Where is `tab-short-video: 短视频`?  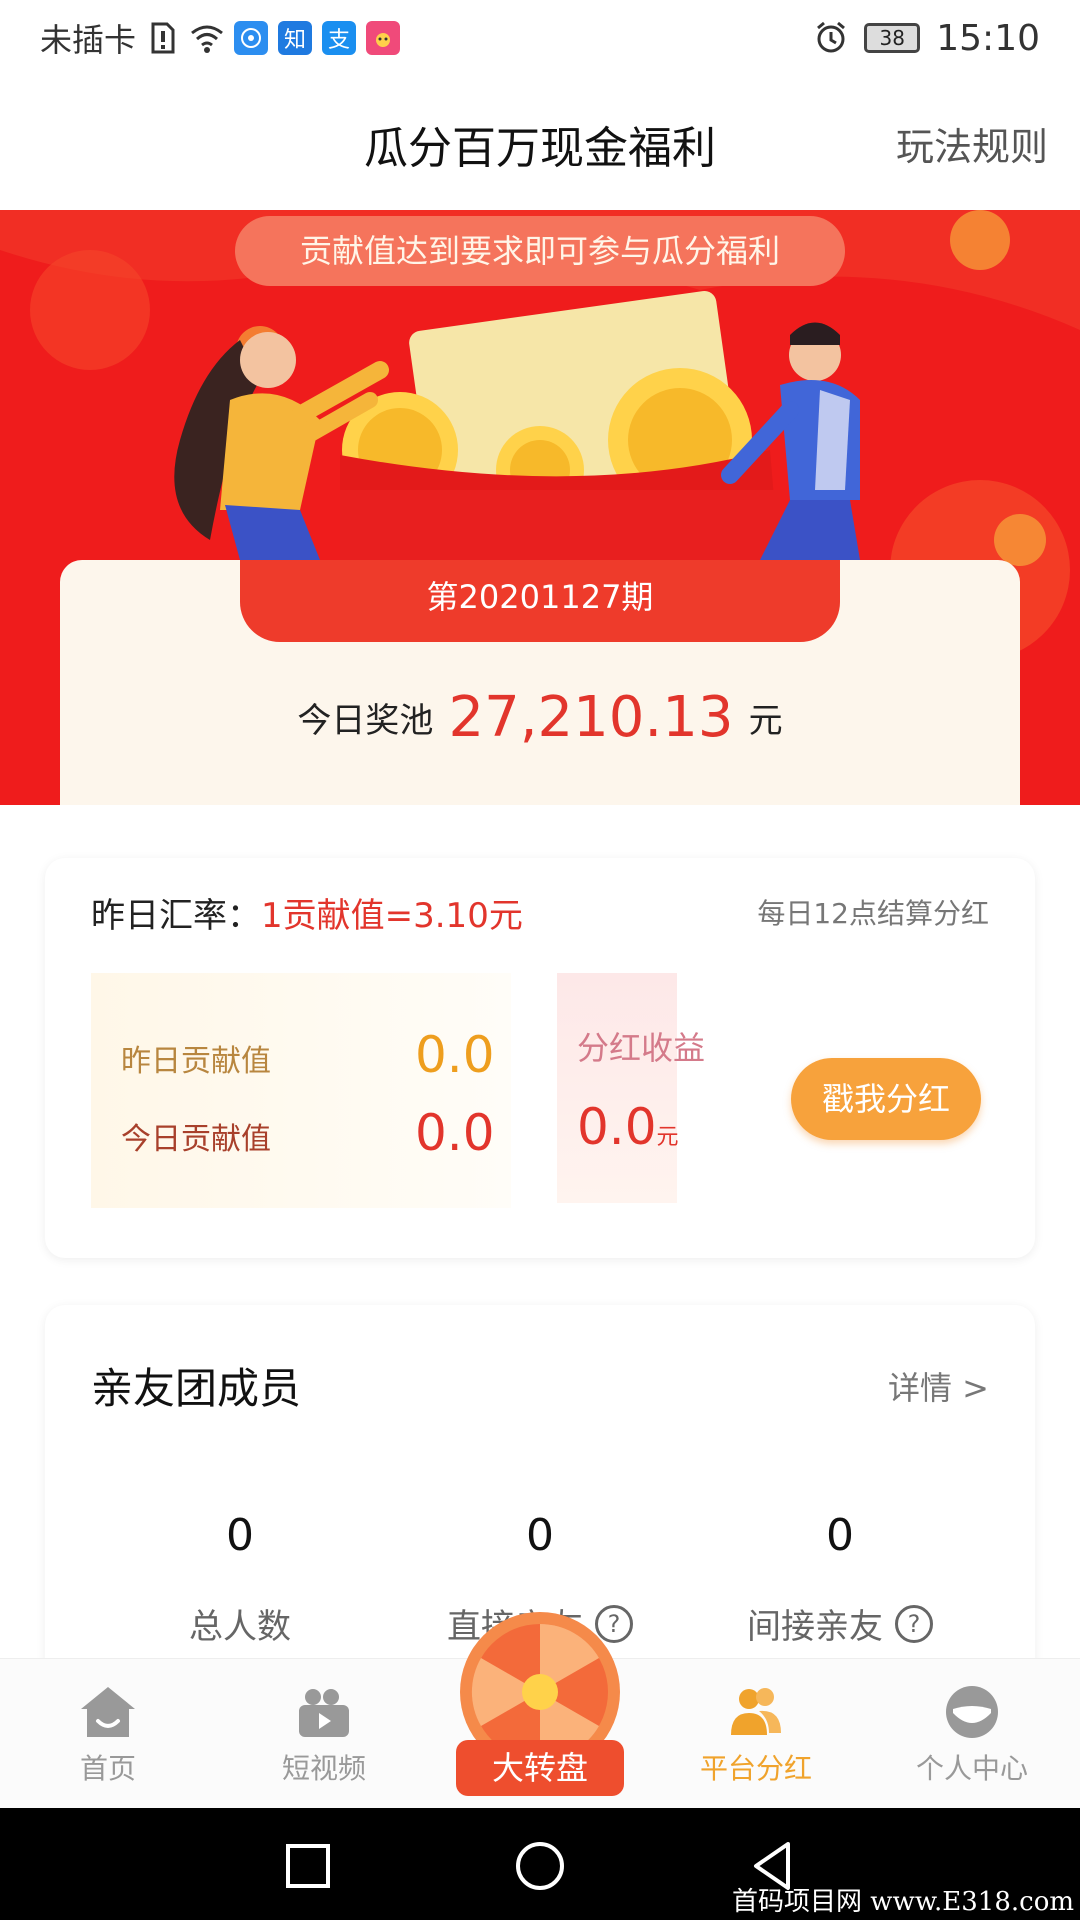
tab-short-video: 短视频 is located at coordinates (324, 1734).